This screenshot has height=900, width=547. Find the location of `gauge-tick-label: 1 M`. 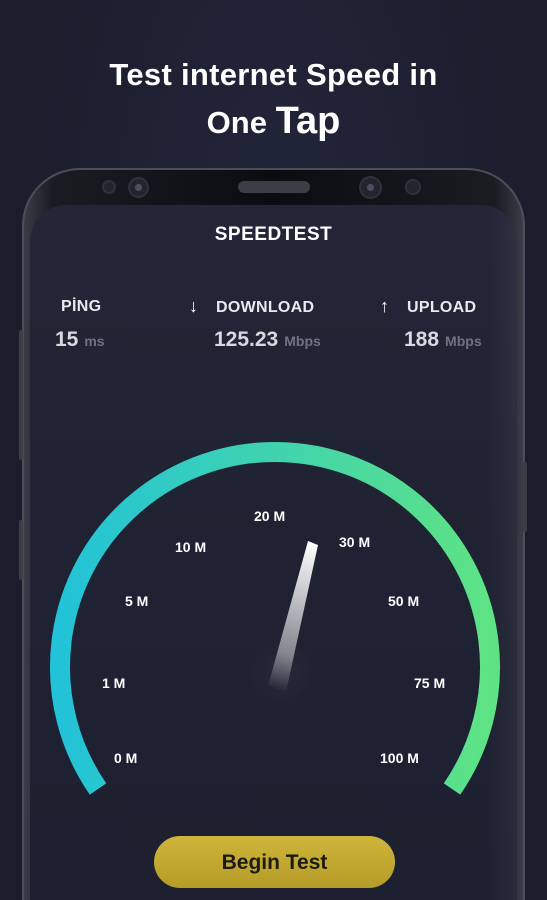

gauge-tick-label: 1 M is located at coordinates (113, 683).